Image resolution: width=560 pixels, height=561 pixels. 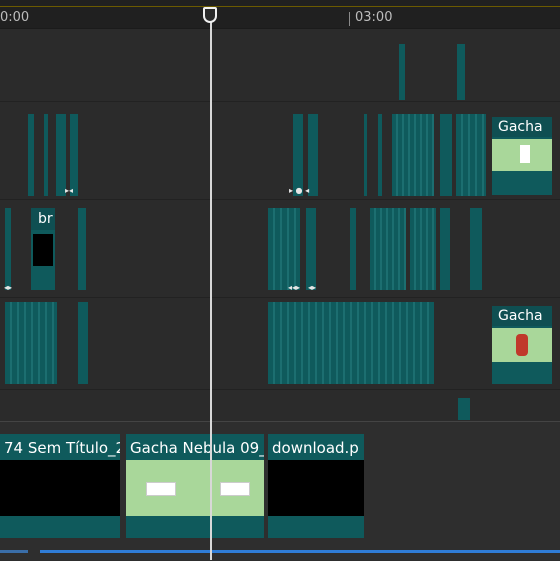 I want to click on video-clip-card: br, so click(x=43, y=249).